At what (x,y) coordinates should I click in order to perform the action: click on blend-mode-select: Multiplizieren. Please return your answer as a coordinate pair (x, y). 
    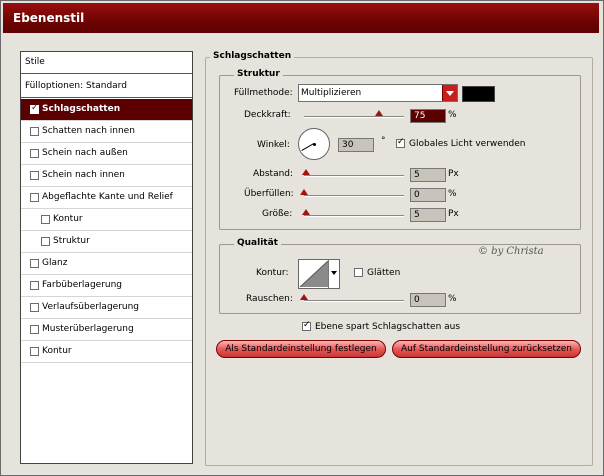
    Looking at the image, I should click on (378, 93).